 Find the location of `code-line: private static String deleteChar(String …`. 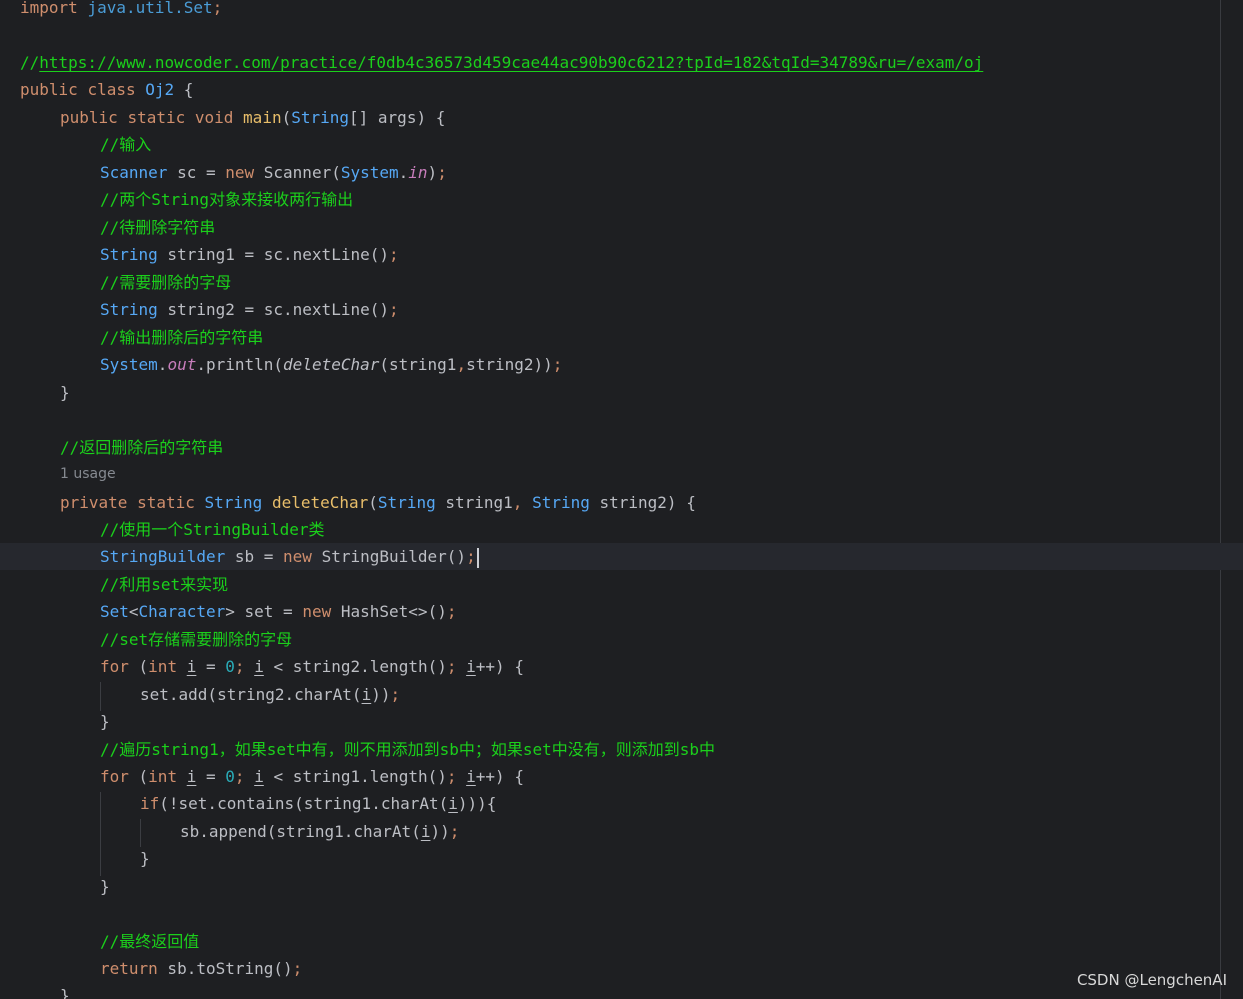

code-line: private static String deleteChar(String … is located at coordinates (621, 502).